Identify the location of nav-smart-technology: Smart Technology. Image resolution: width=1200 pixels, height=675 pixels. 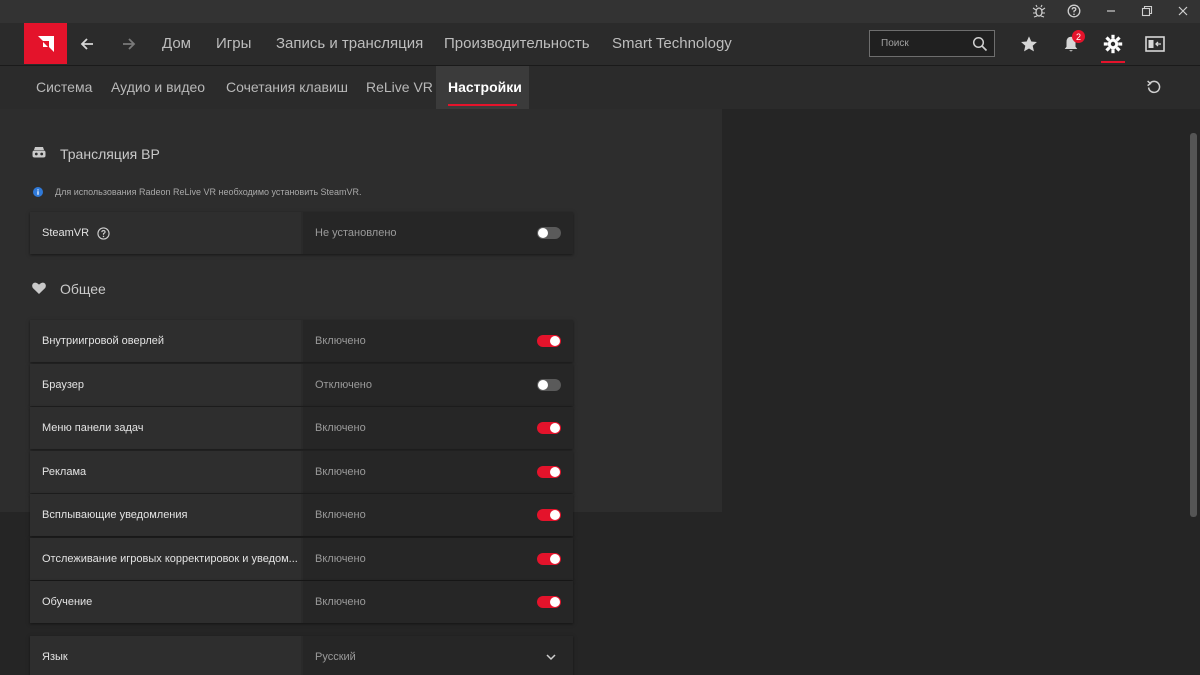
(672, 43).